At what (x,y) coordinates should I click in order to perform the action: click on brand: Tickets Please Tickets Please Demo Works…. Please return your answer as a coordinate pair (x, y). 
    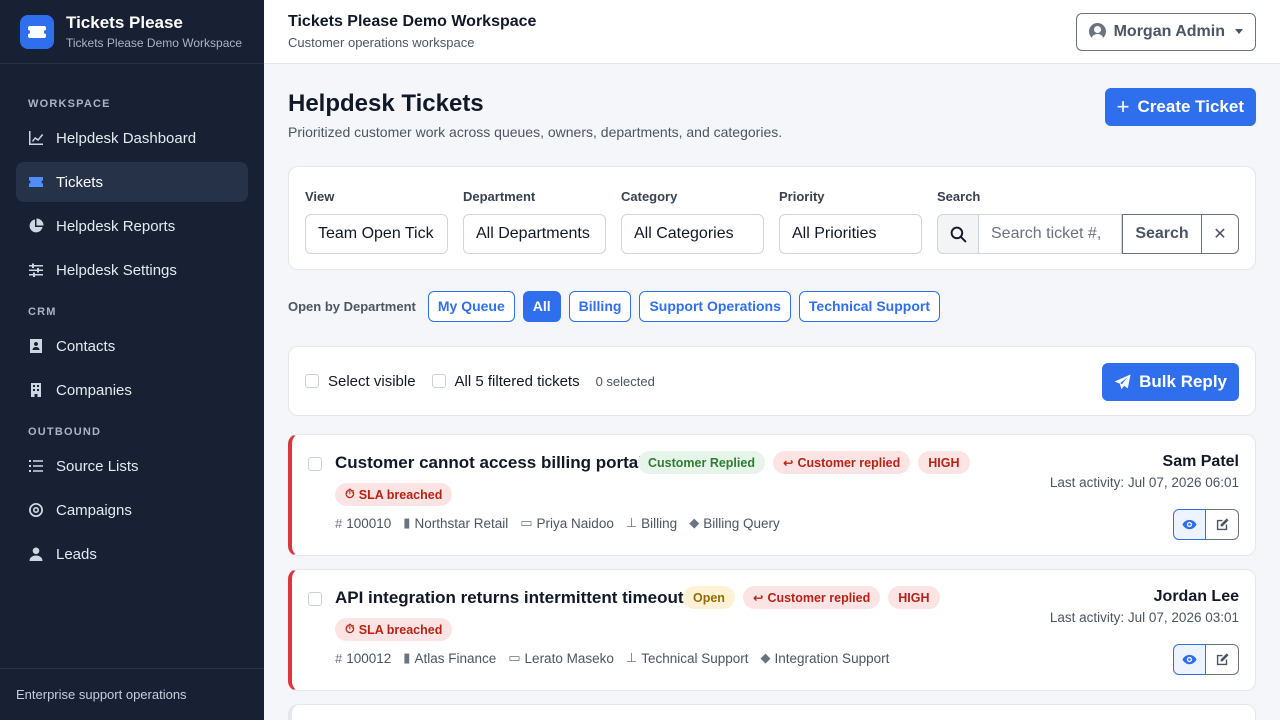
    Looking at the image, I should click on (132, 32).